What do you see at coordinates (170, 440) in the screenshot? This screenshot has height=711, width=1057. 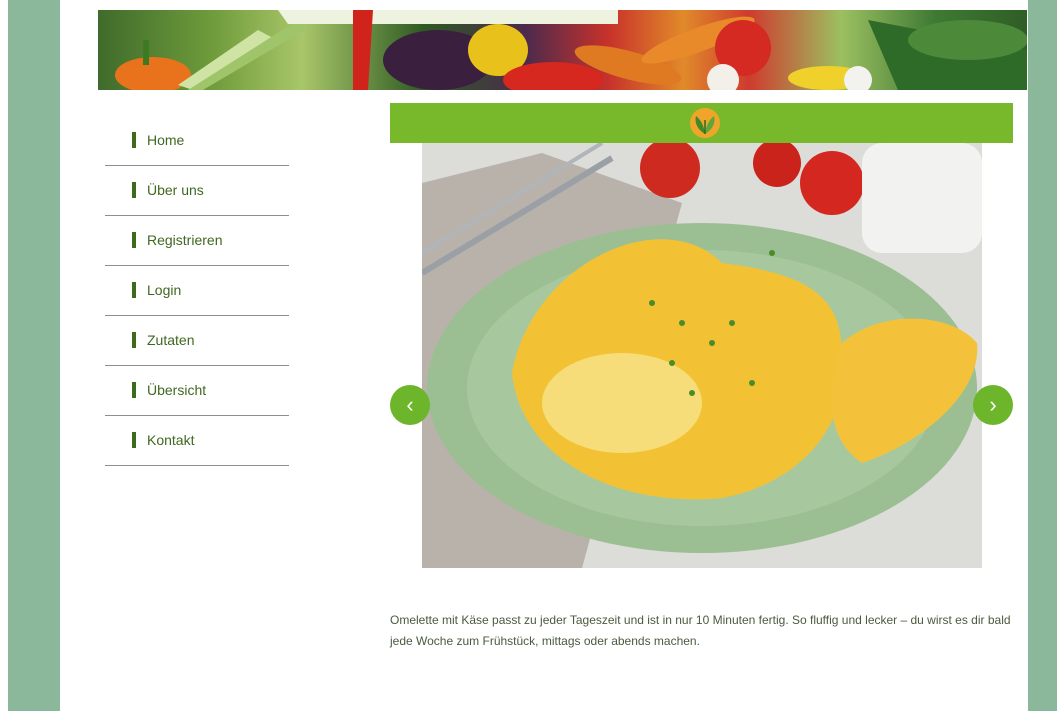 I see `nav-item-label: Kontakt` at bounding box center [170, 440].